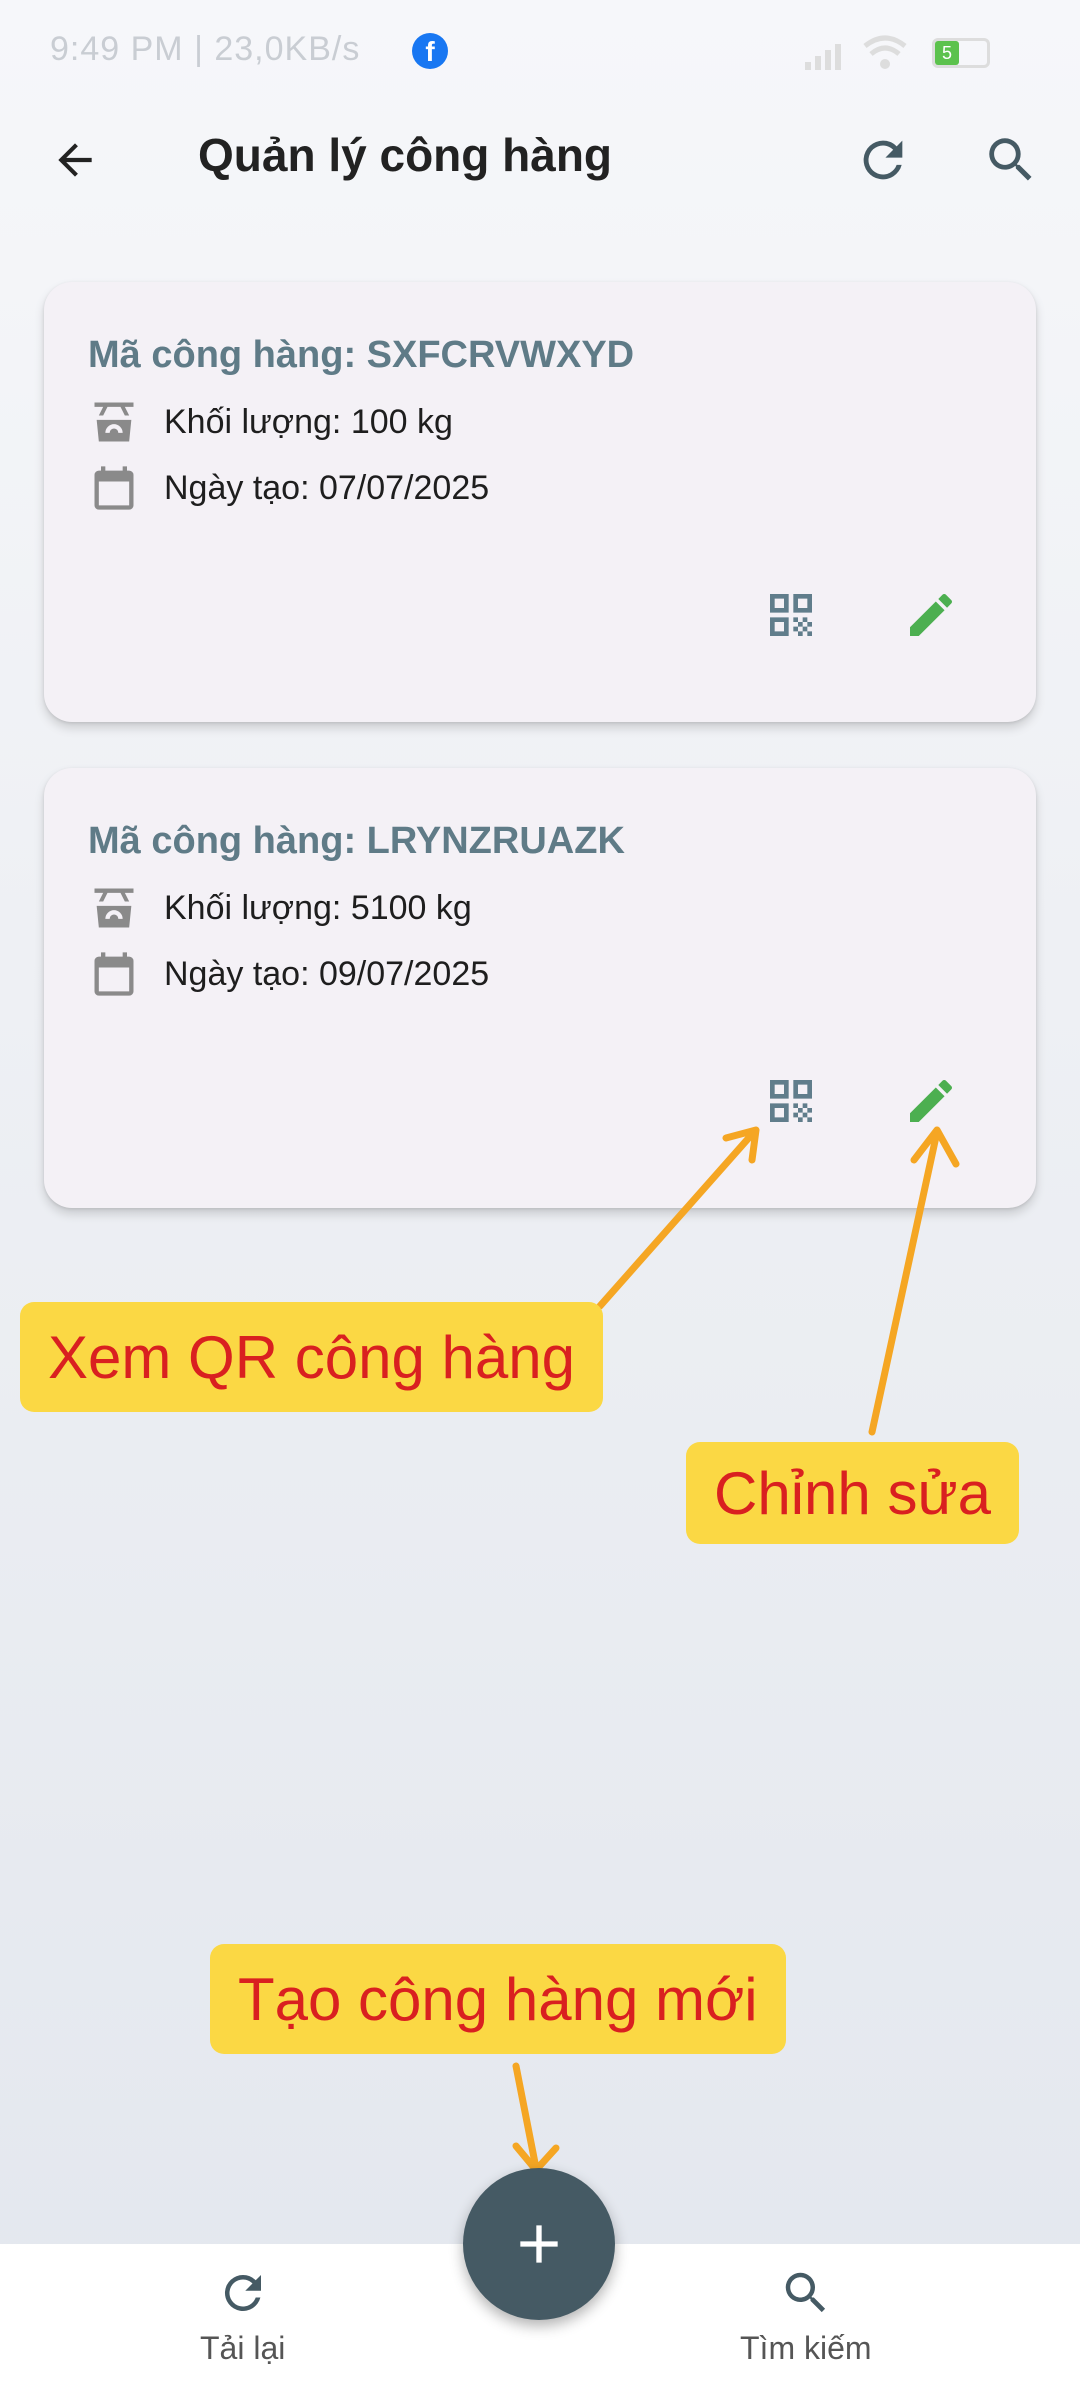  Describe the element at coordinates (242, 2293) in the screenshot. I see `refresh-icon` at that location.